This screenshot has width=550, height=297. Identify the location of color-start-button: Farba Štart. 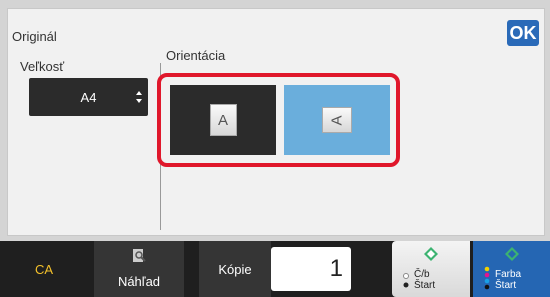
(511, 269).